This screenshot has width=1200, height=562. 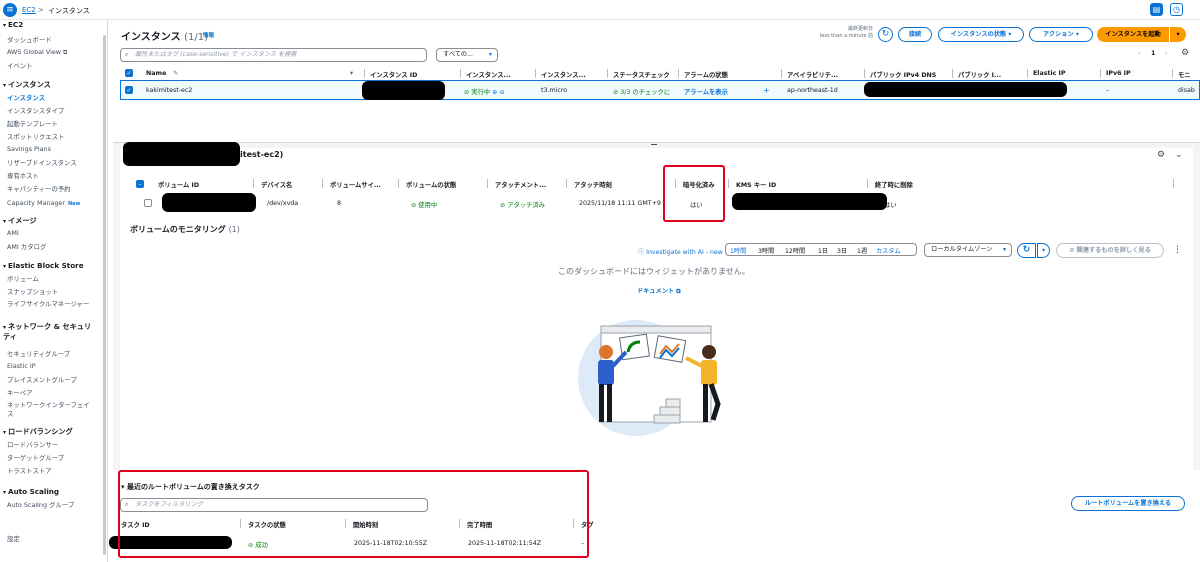 What do you see at coordinates (1110, 250) in the screenshot?
I see `explore-related-button: ⊘ 関連するものを詳しく見る` at bounding box center [1110, 250].